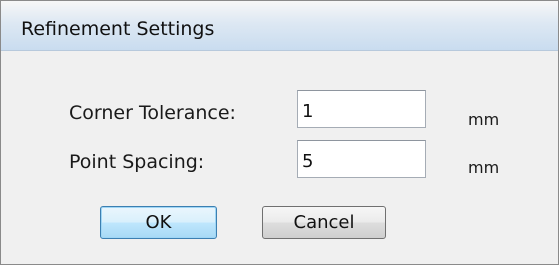  I want to click on dialog-title: Refinement Settings, so click(118, 29).